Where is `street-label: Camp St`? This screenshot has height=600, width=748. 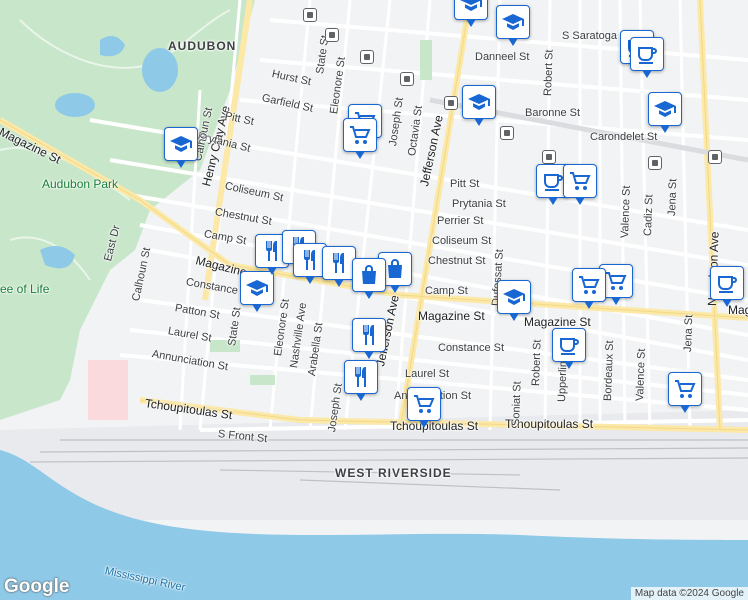
street-label: Camp St is located at coordinates (446, 291).